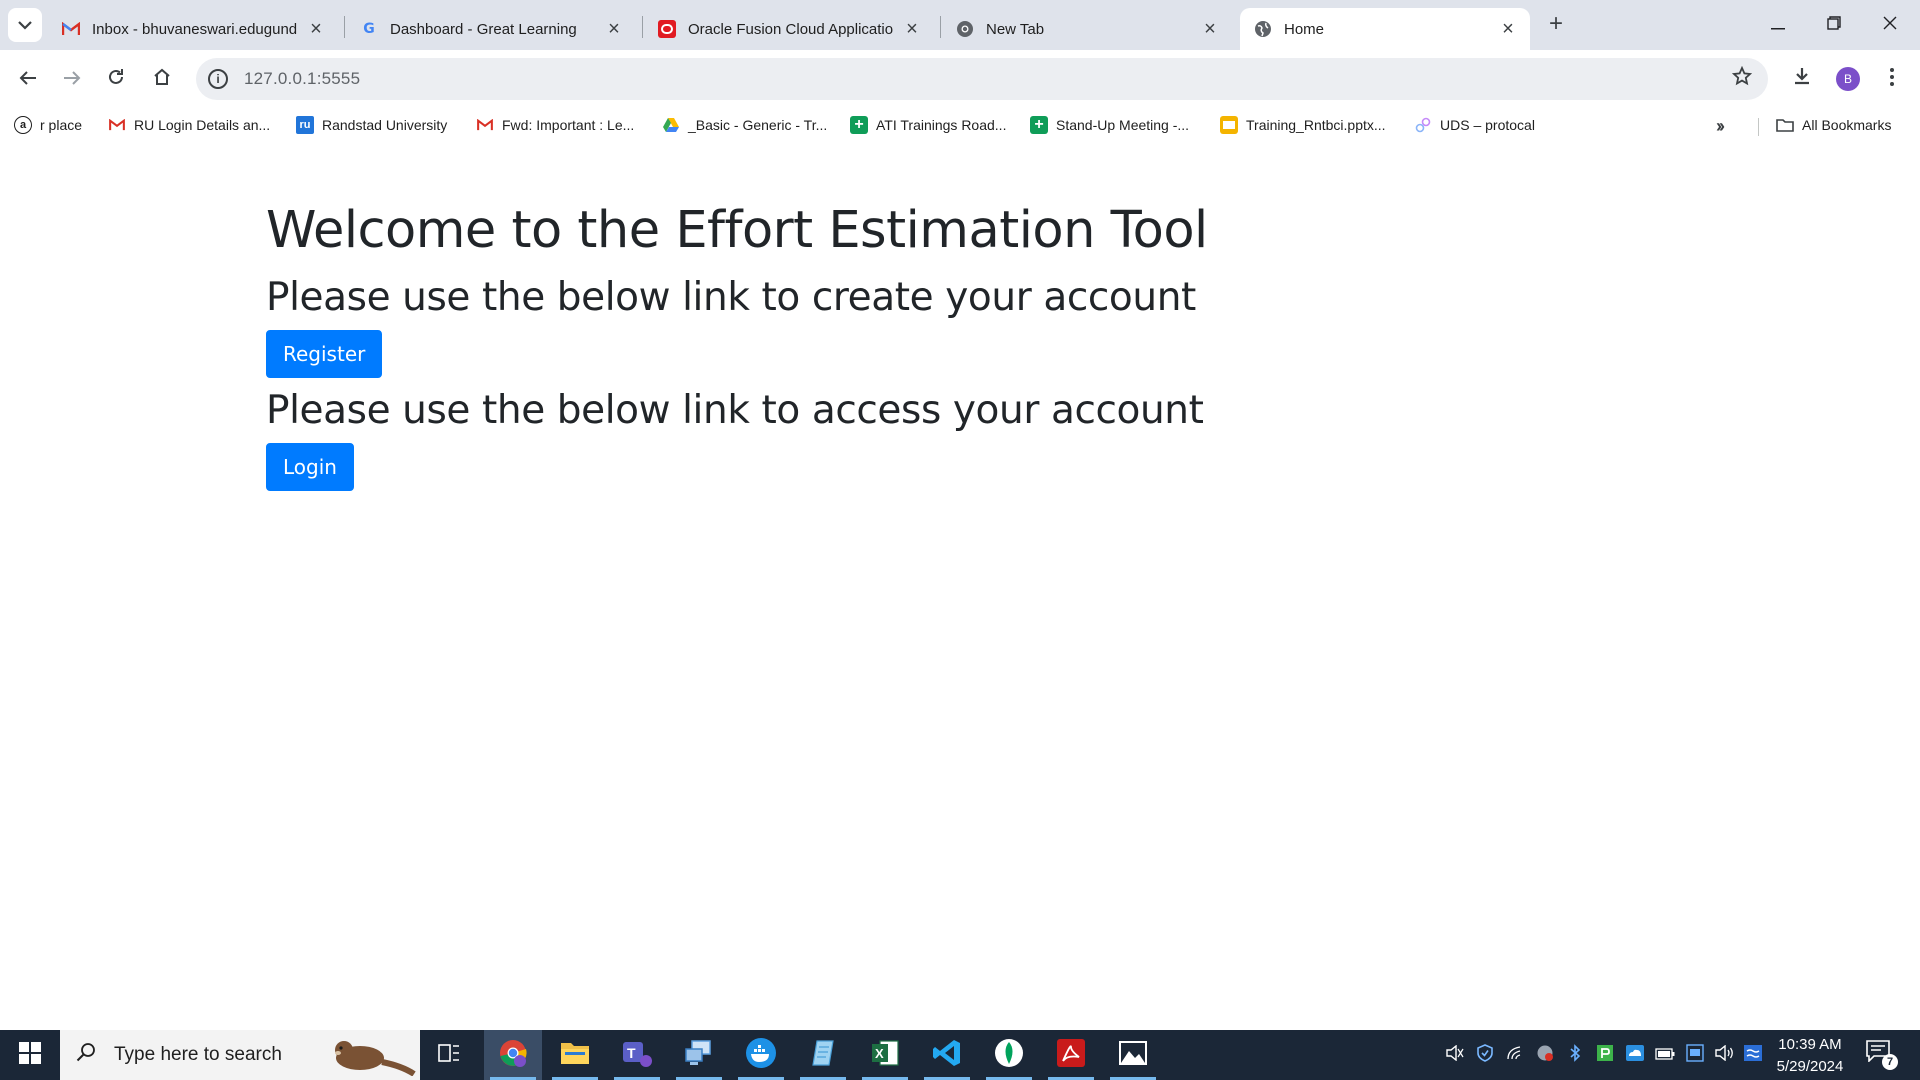 Image resolution: width=1920 pixels, height=1080 pixels. Describe the element at coordinates (1742, 78) in the screenshot. I see `star-icon` at that location.